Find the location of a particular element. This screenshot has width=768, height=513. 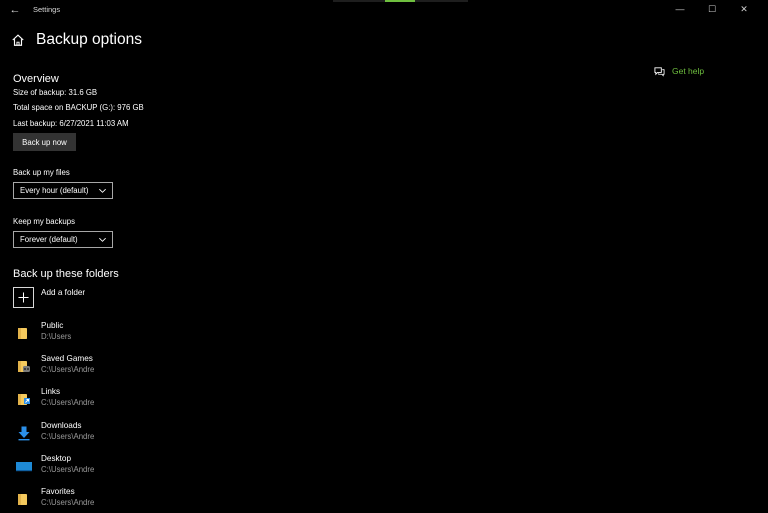

folder-item-public: Public D:\Users is located at coordinates (85, 334).